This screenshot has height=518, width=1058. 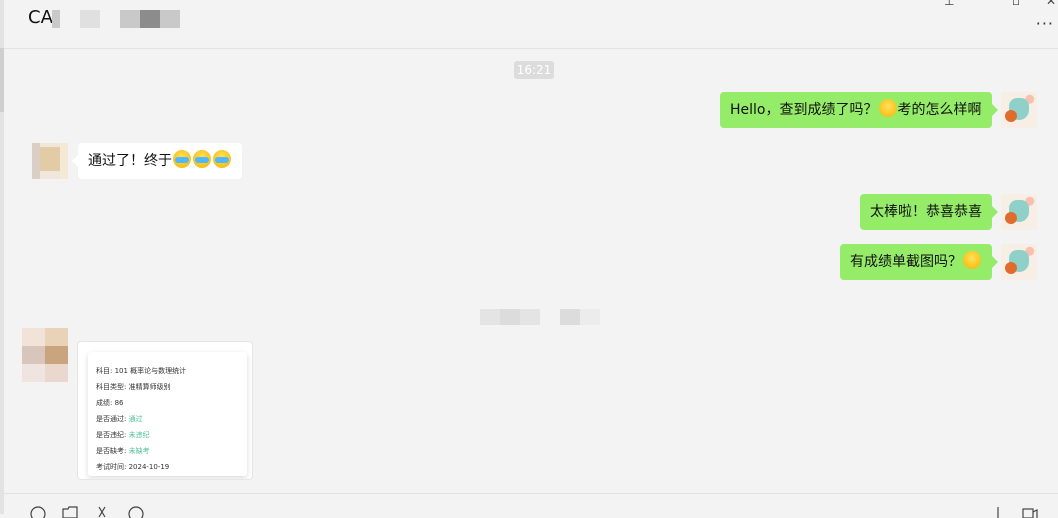 I want to click on message-bubble-sent: 太棒啦！恭喜恭喜, so click(x=929, y=212).